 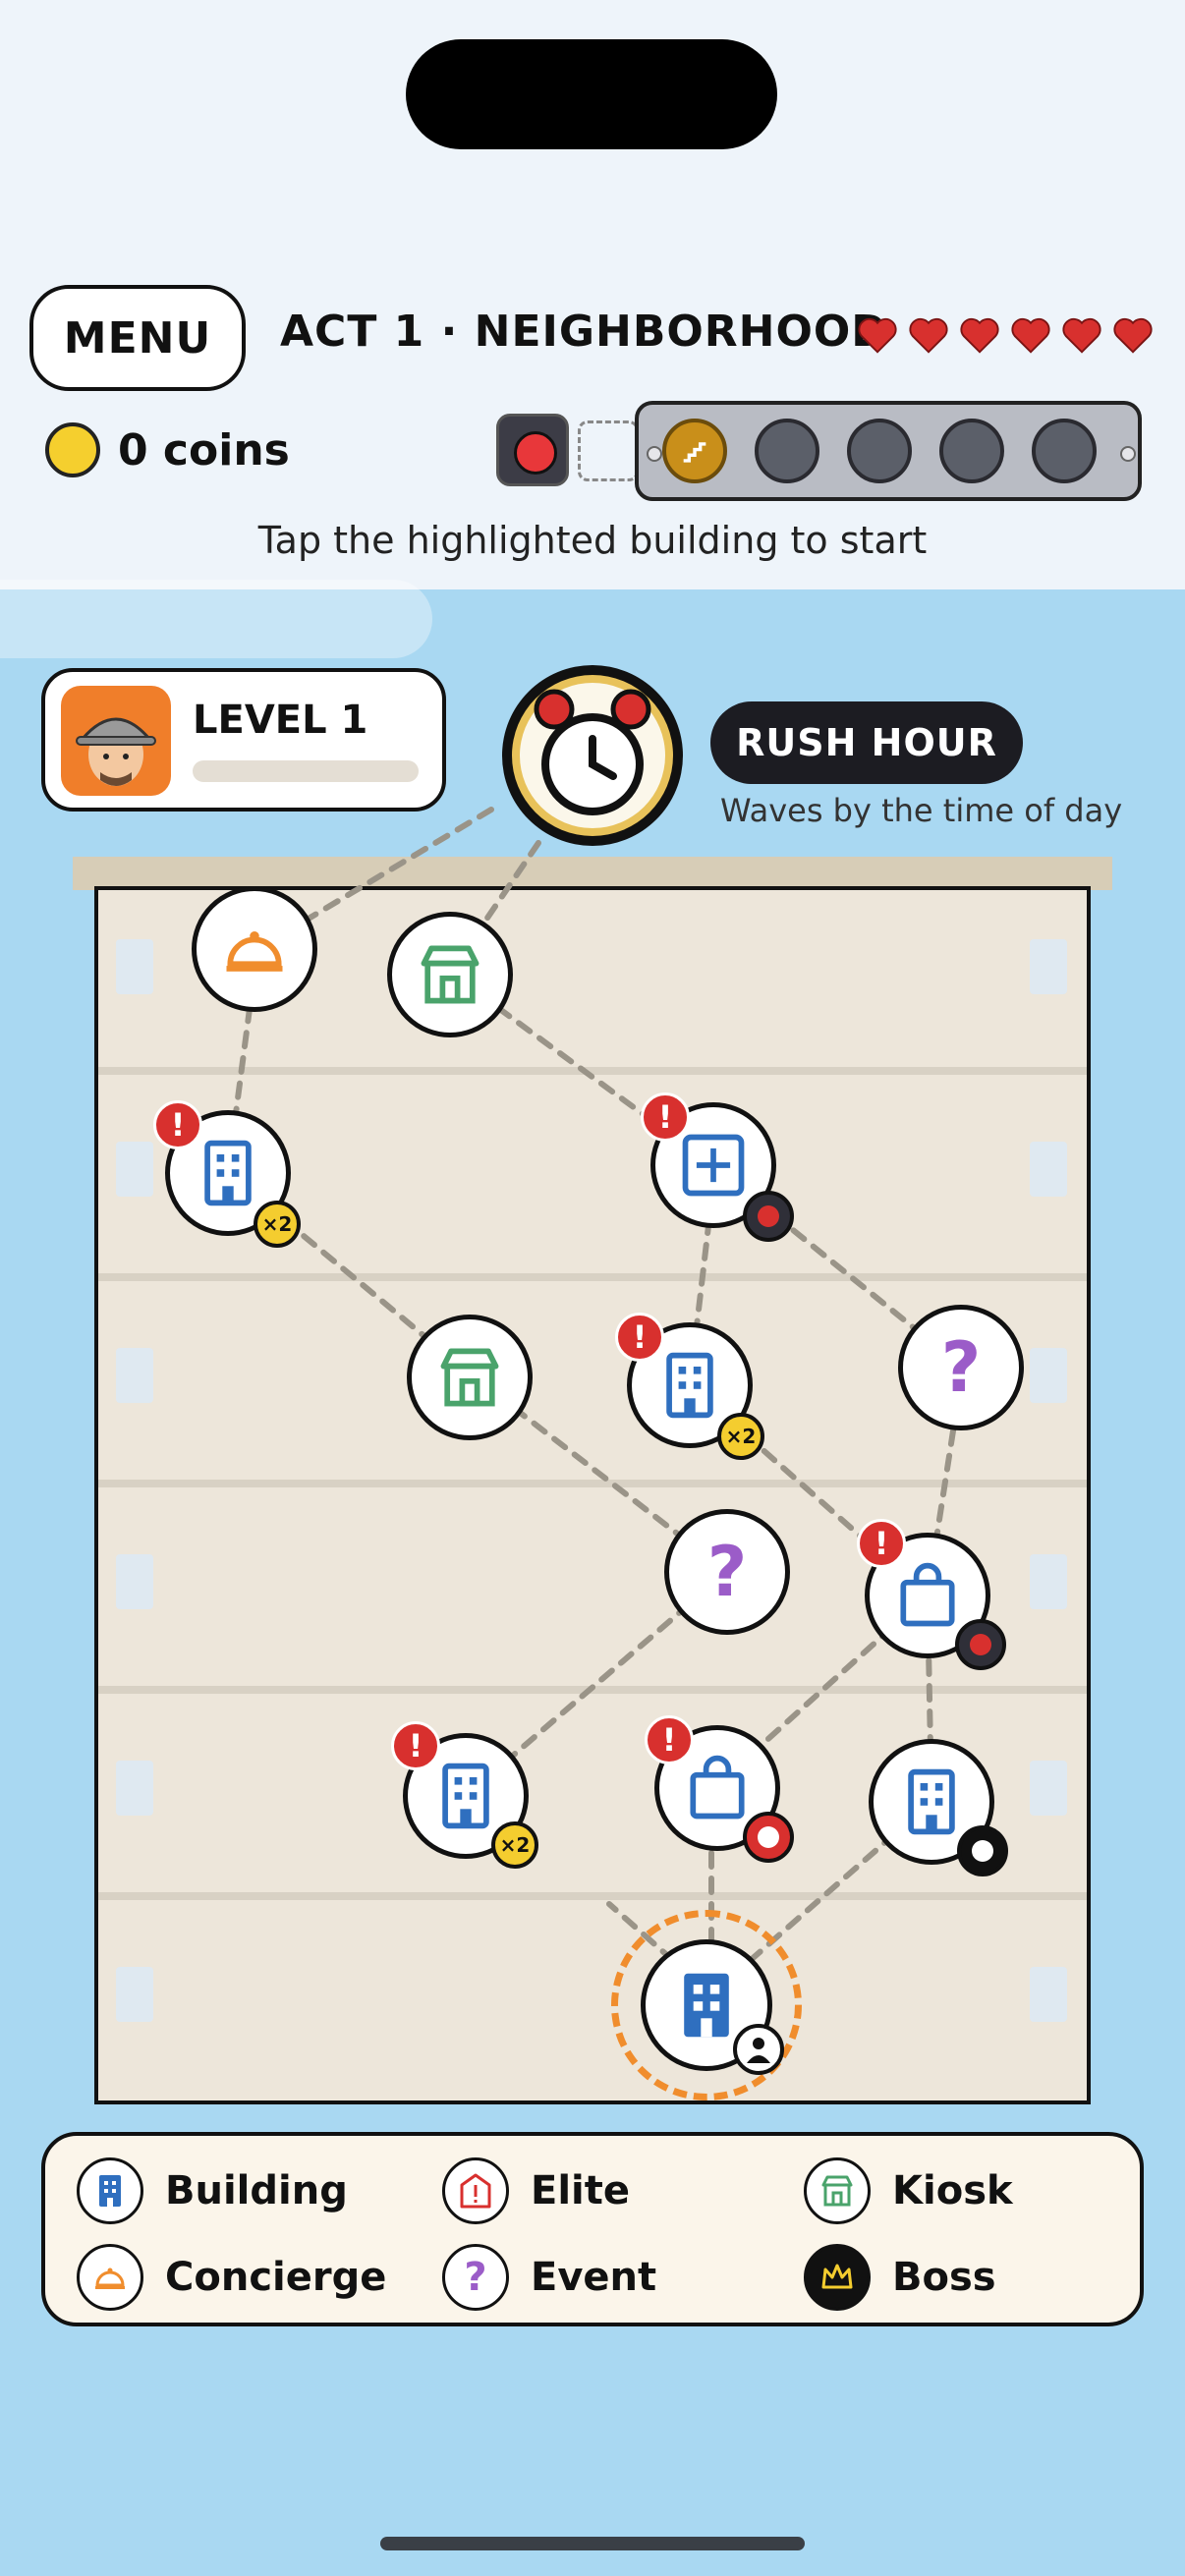 I want to click on legend-item-concierge: Concierge, so click(x=232, y=2277).